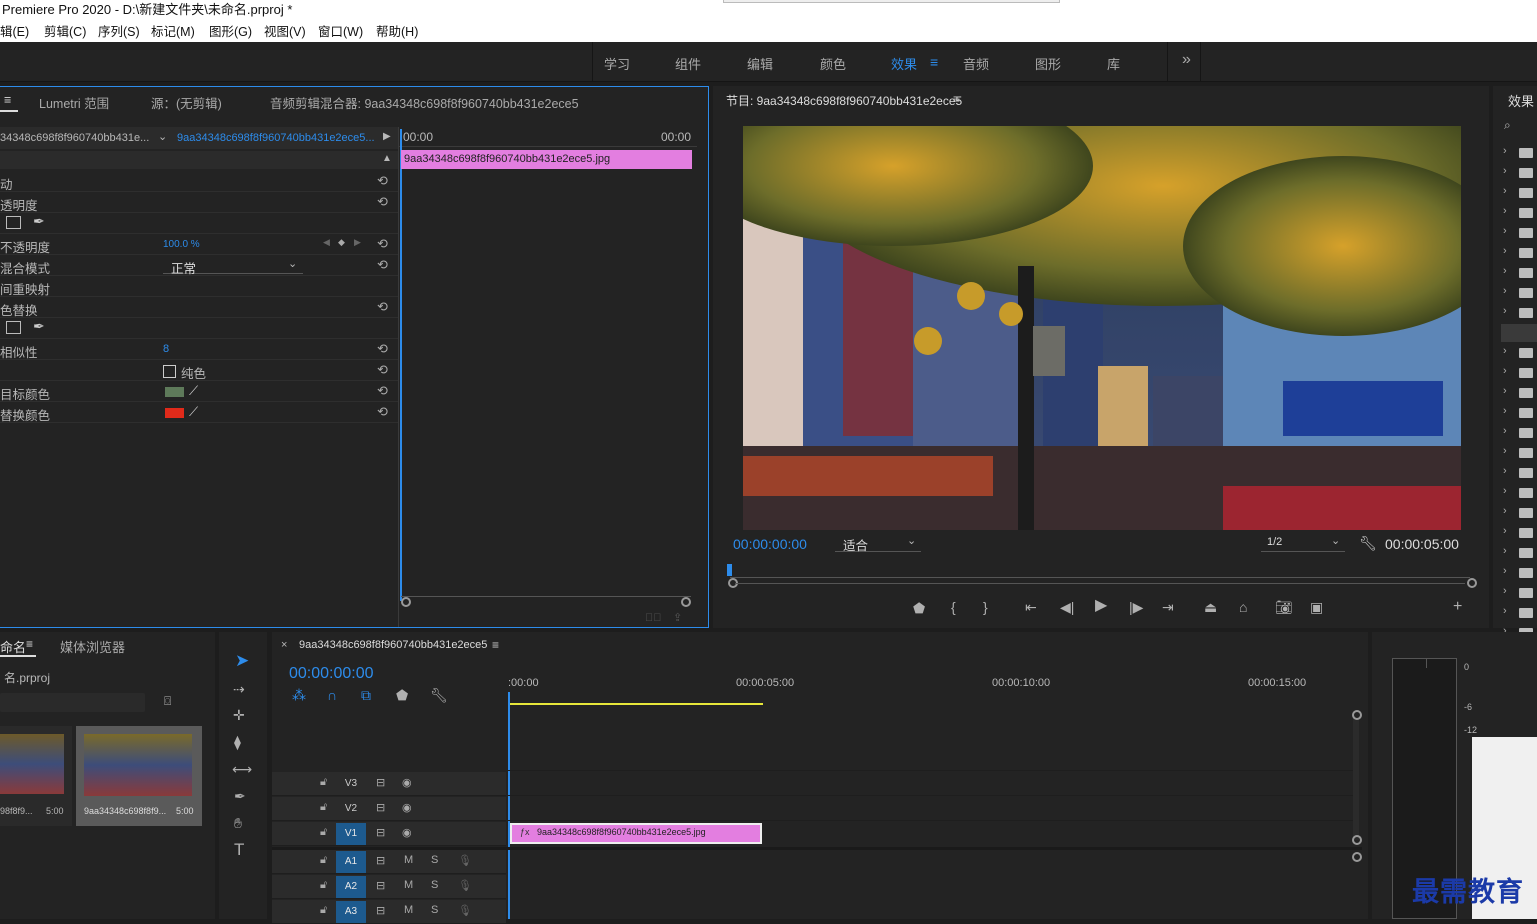 This screenshot has height=924, width=1537. What do you see at coordinates (397, 32) in the screenshot?
I see `menu-help: 帮助(H)` at bounding box center [397, 32].